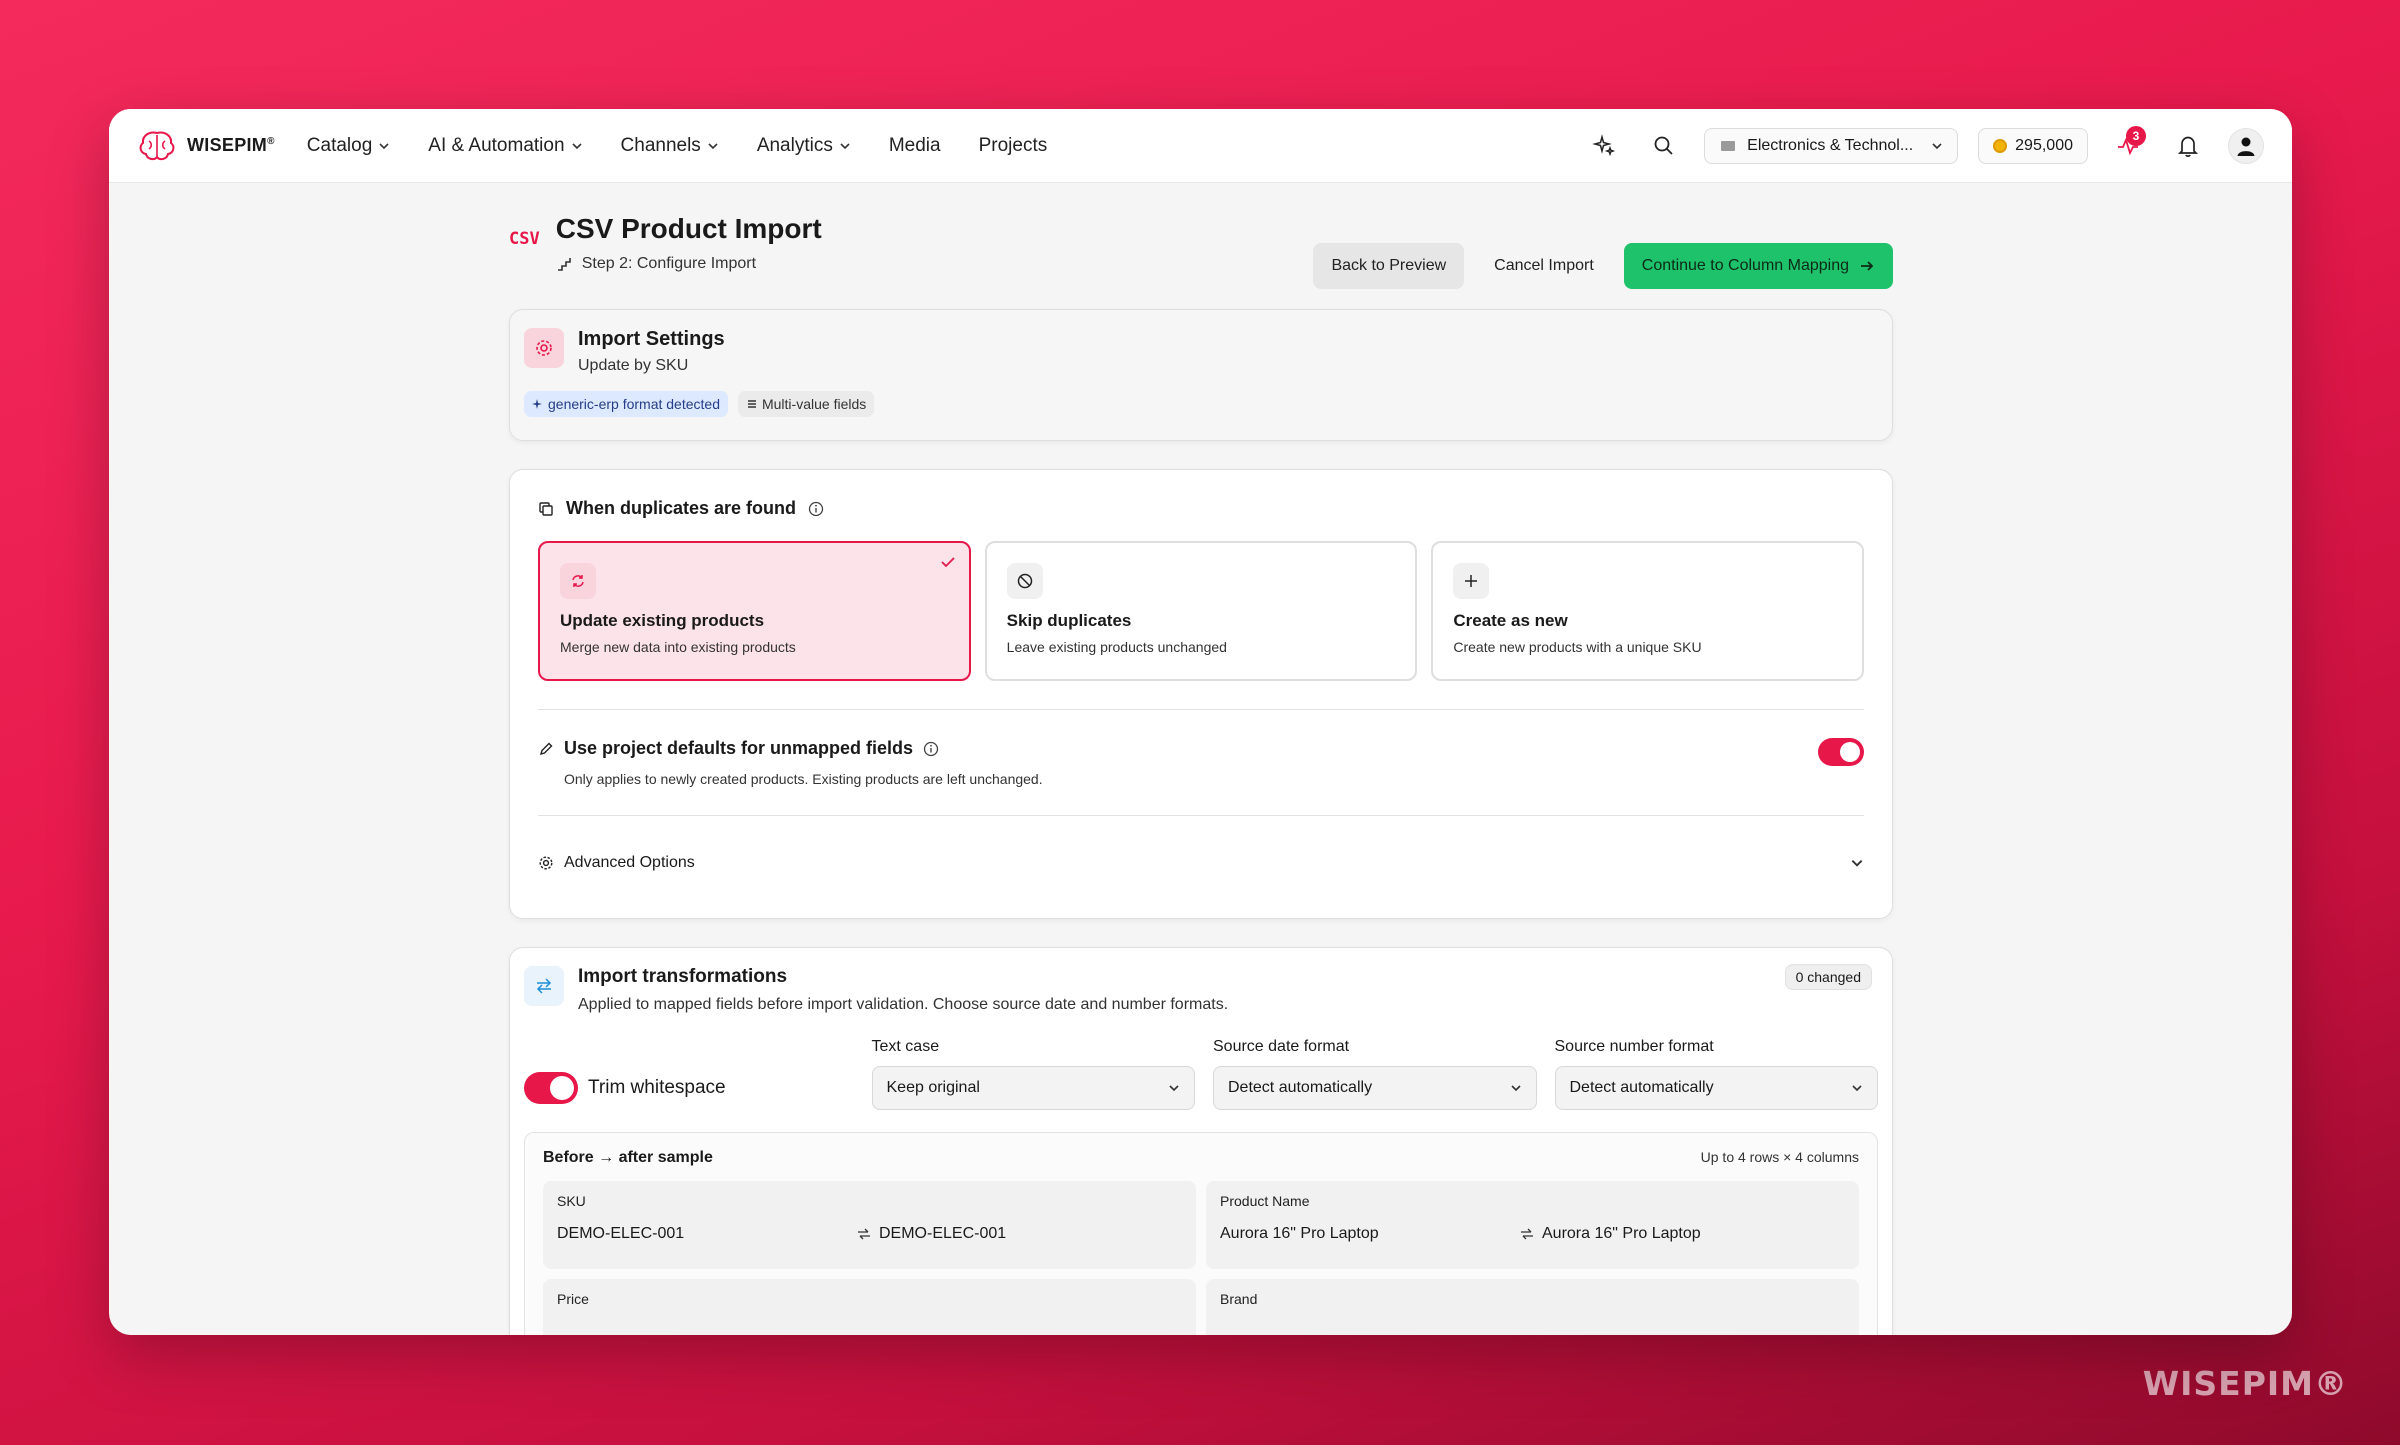  I want to click on advanced-options-label: Advanced Options, so click(629, 862).